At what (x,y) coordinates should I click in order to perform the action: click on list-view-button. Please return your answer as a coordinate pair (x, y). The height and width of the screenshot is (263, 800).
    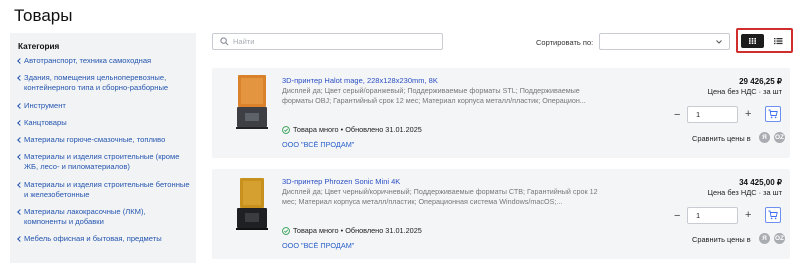
    Looking at the image, I should click on (778, 41).